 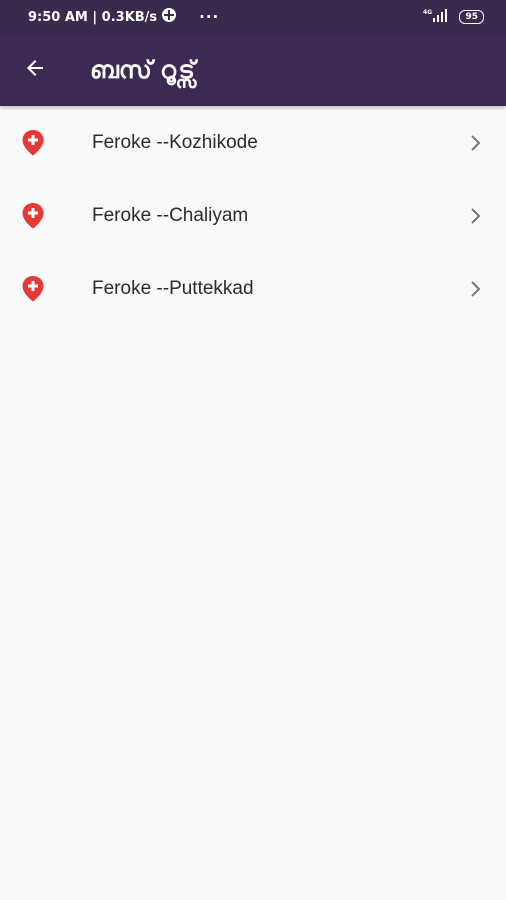 What do you see at coordinates (253, 70) in the screenshot?
I see `app-bar: ബസ് റൂട്സ്` at bounding box center [253, 70].